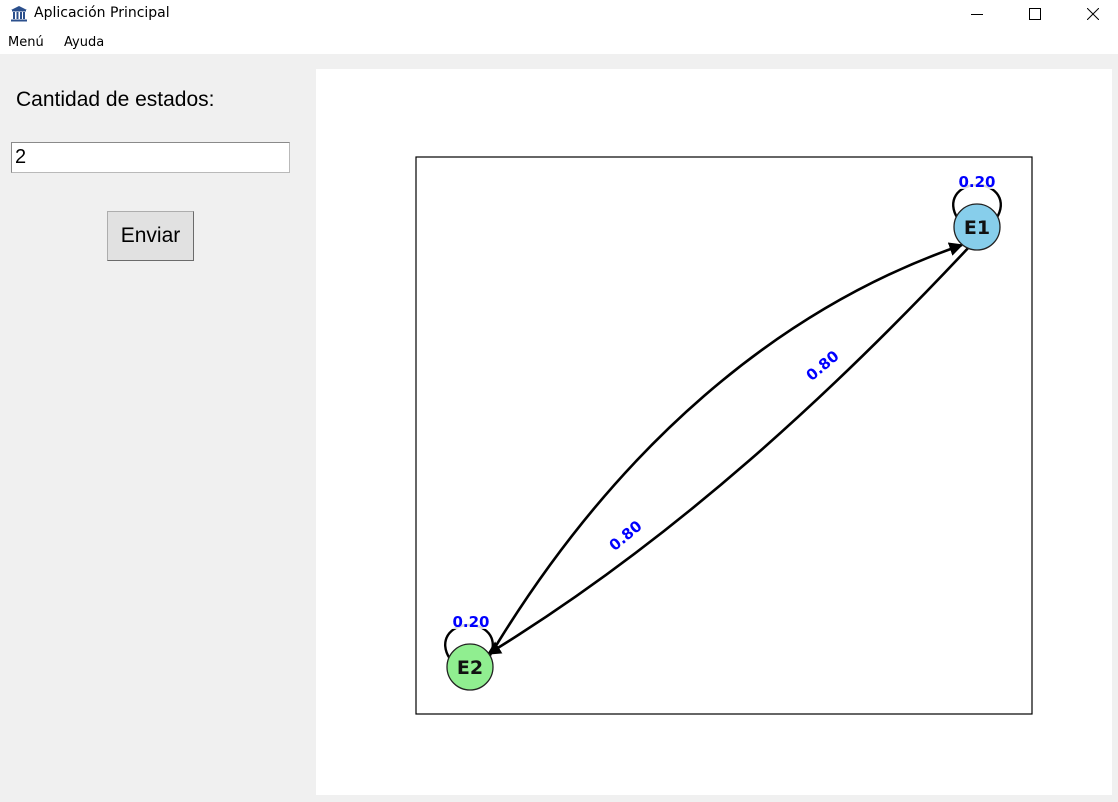 Image resolution: width=1118 pixels, height=802 pixels. Describe the element at coordinates (150, 236) in the screenshot. I see `send-button: Enviar` at that location.